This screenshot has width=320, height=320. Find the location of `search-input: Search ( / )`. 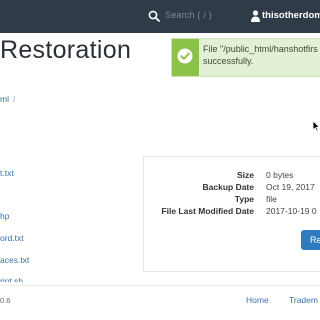

search-input: Search ( / ) is located at coordinates (188, 15).